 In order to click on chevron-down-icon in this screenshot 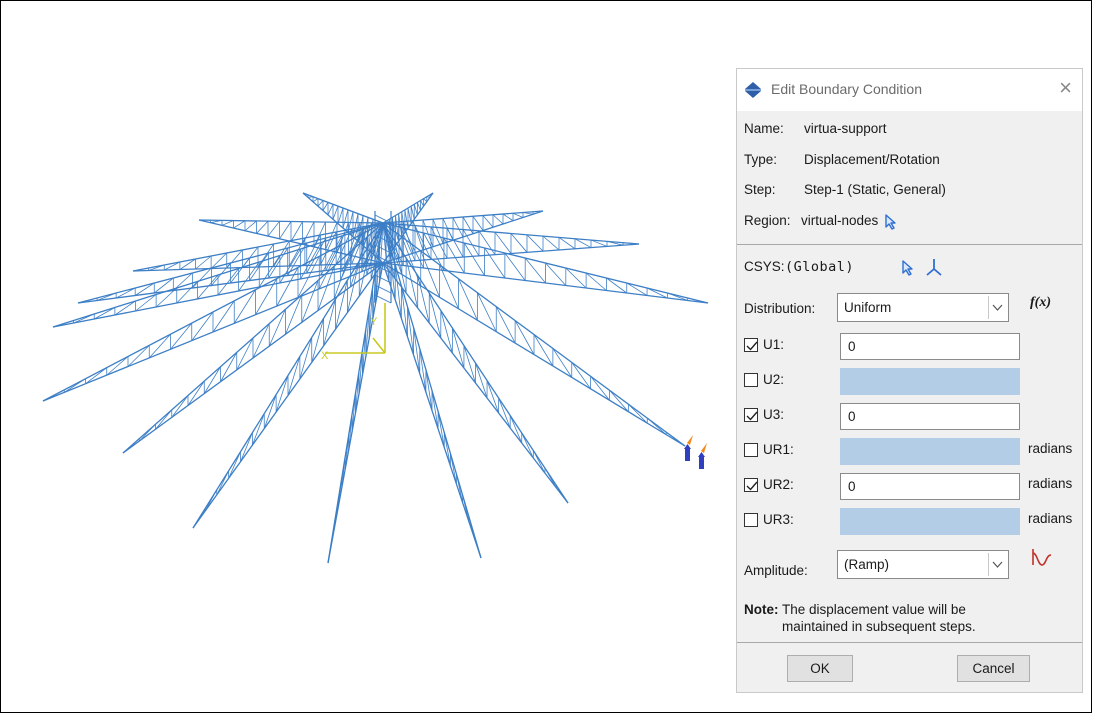, I will do `click(997, 564)`.